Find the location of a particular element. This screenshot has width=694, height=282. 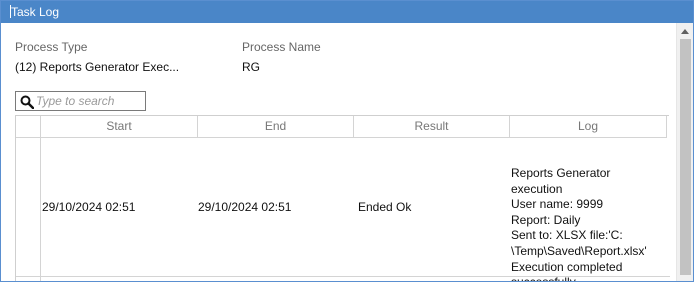

column-header-log: Log is located at coordinates (588, 127).